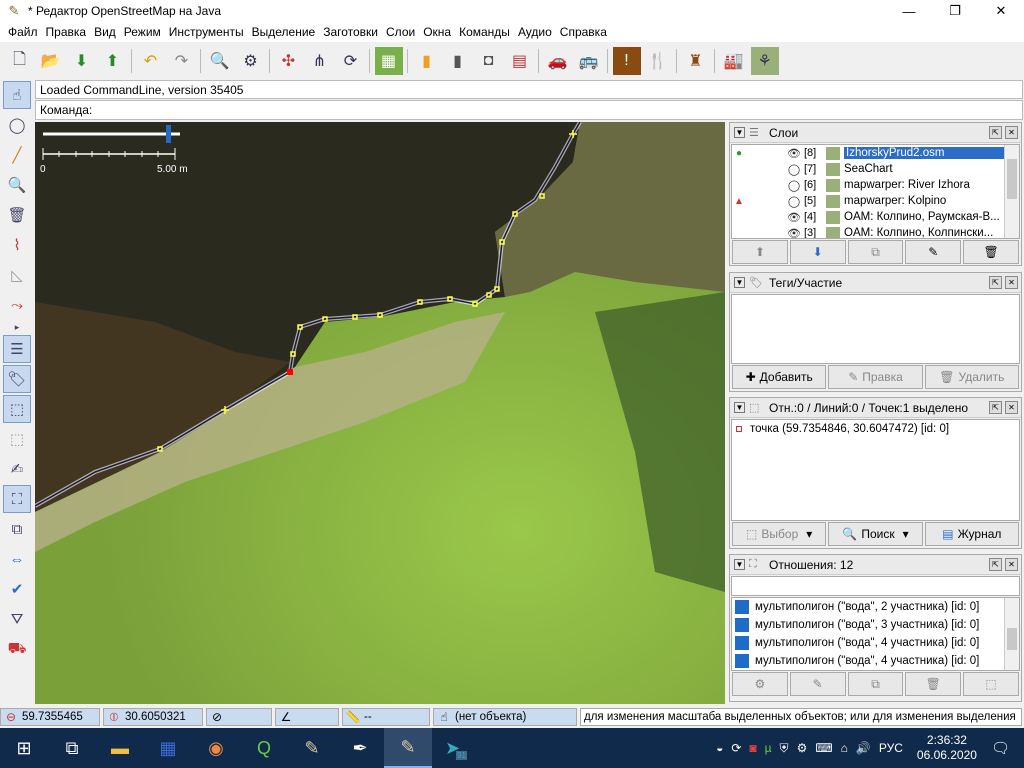 The image size is (1024, 768). What do you see at coordinates (489, 61) in the screenshot?
I see `track-icon: ◘` at bounding box center [489, 61].